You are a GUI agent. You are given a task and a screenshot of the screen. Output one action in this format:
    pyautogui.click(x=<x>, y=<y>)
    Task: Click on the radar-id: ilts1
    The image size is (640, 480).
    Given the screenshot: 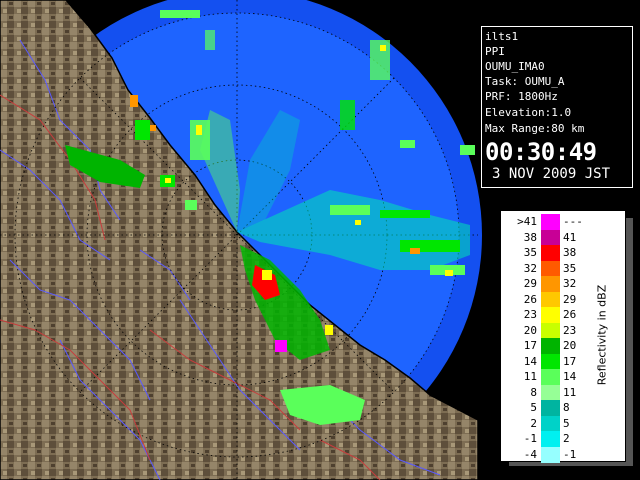 What is the action you would take?
    pyautogui.click(x=502, y=36)
    